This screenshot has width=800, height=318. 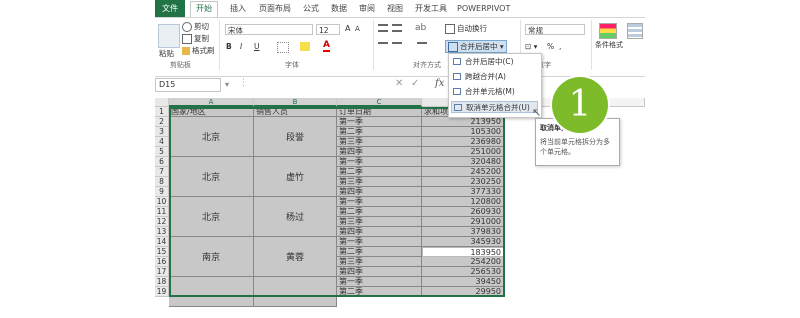 I want to click on amount-cell: 236980, so click(x=463, y=142).